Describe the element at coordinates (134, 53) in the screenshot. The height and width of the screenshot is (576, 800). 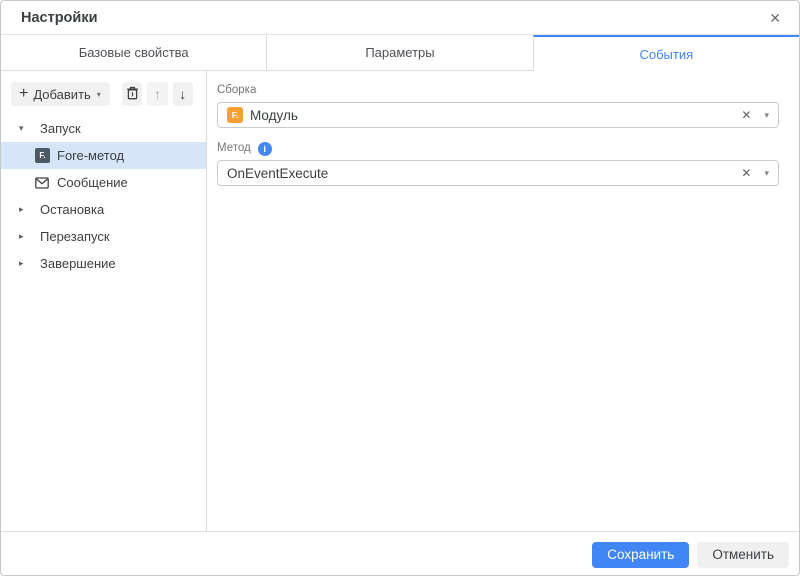
I see `tab-basic-properties: Базовые свойства` at that location.